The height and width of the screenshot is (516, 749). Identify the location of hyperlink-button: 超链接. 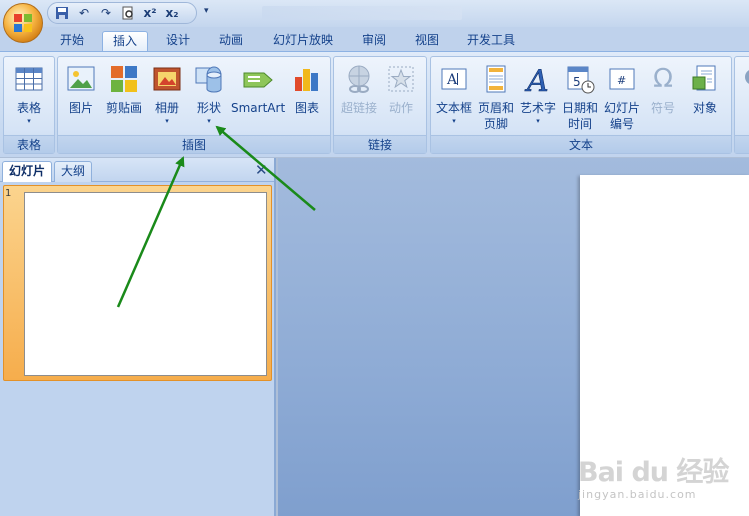
(359, 96).